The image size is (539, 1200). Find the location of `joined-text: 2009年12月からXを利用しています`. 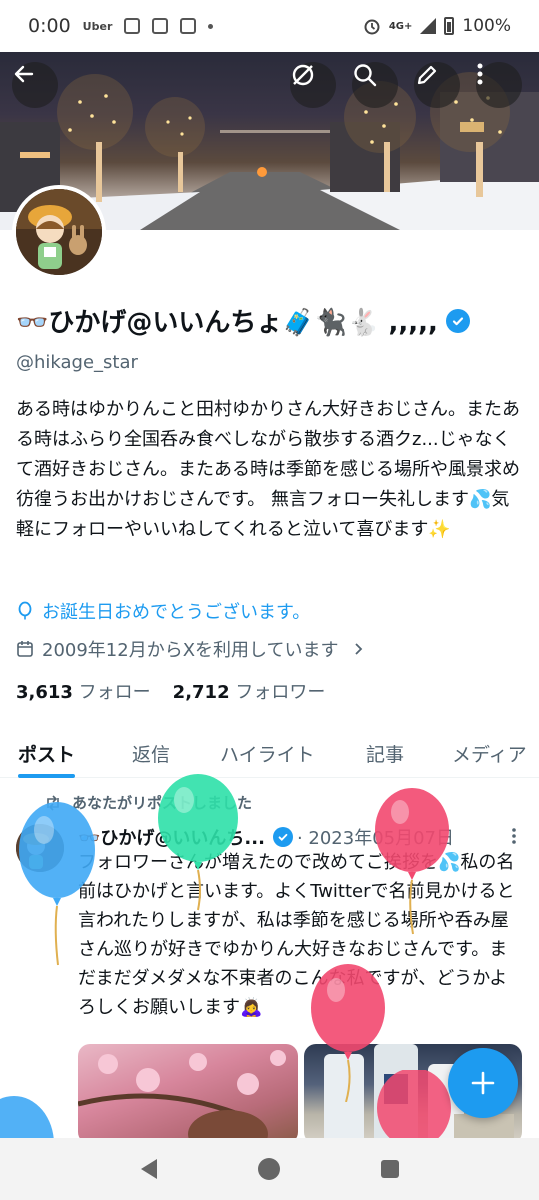

joined-text: 2009年12月からXを利用しています is located at coordinates (190, 650).